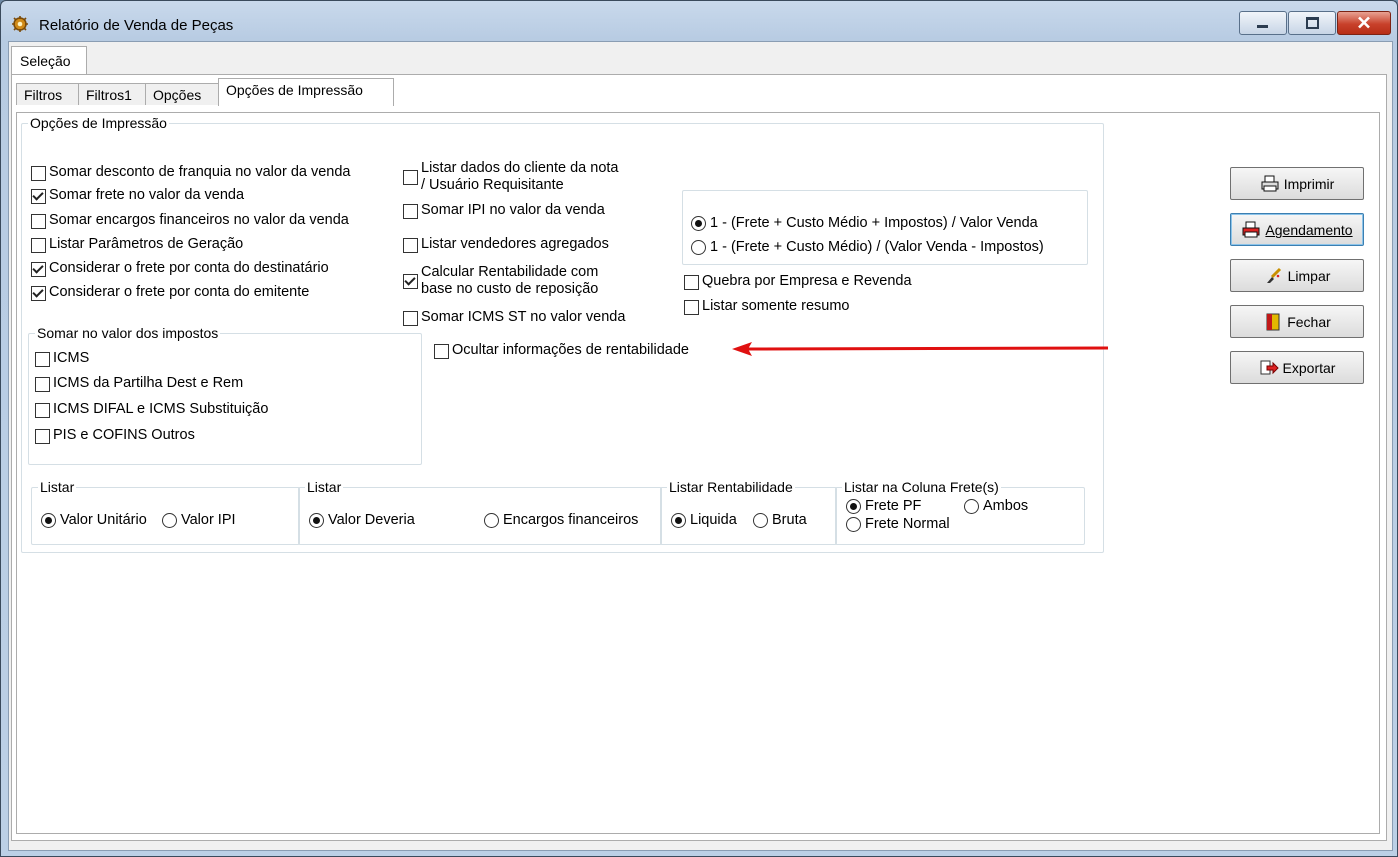 The height and width of the screenshot is (857, 1398). What do you see at coordinates (137, 195) in the screenshot?
I see `checkbox-somar-frete: Somar frete no valor da venda` at bounding box center [137, 195].